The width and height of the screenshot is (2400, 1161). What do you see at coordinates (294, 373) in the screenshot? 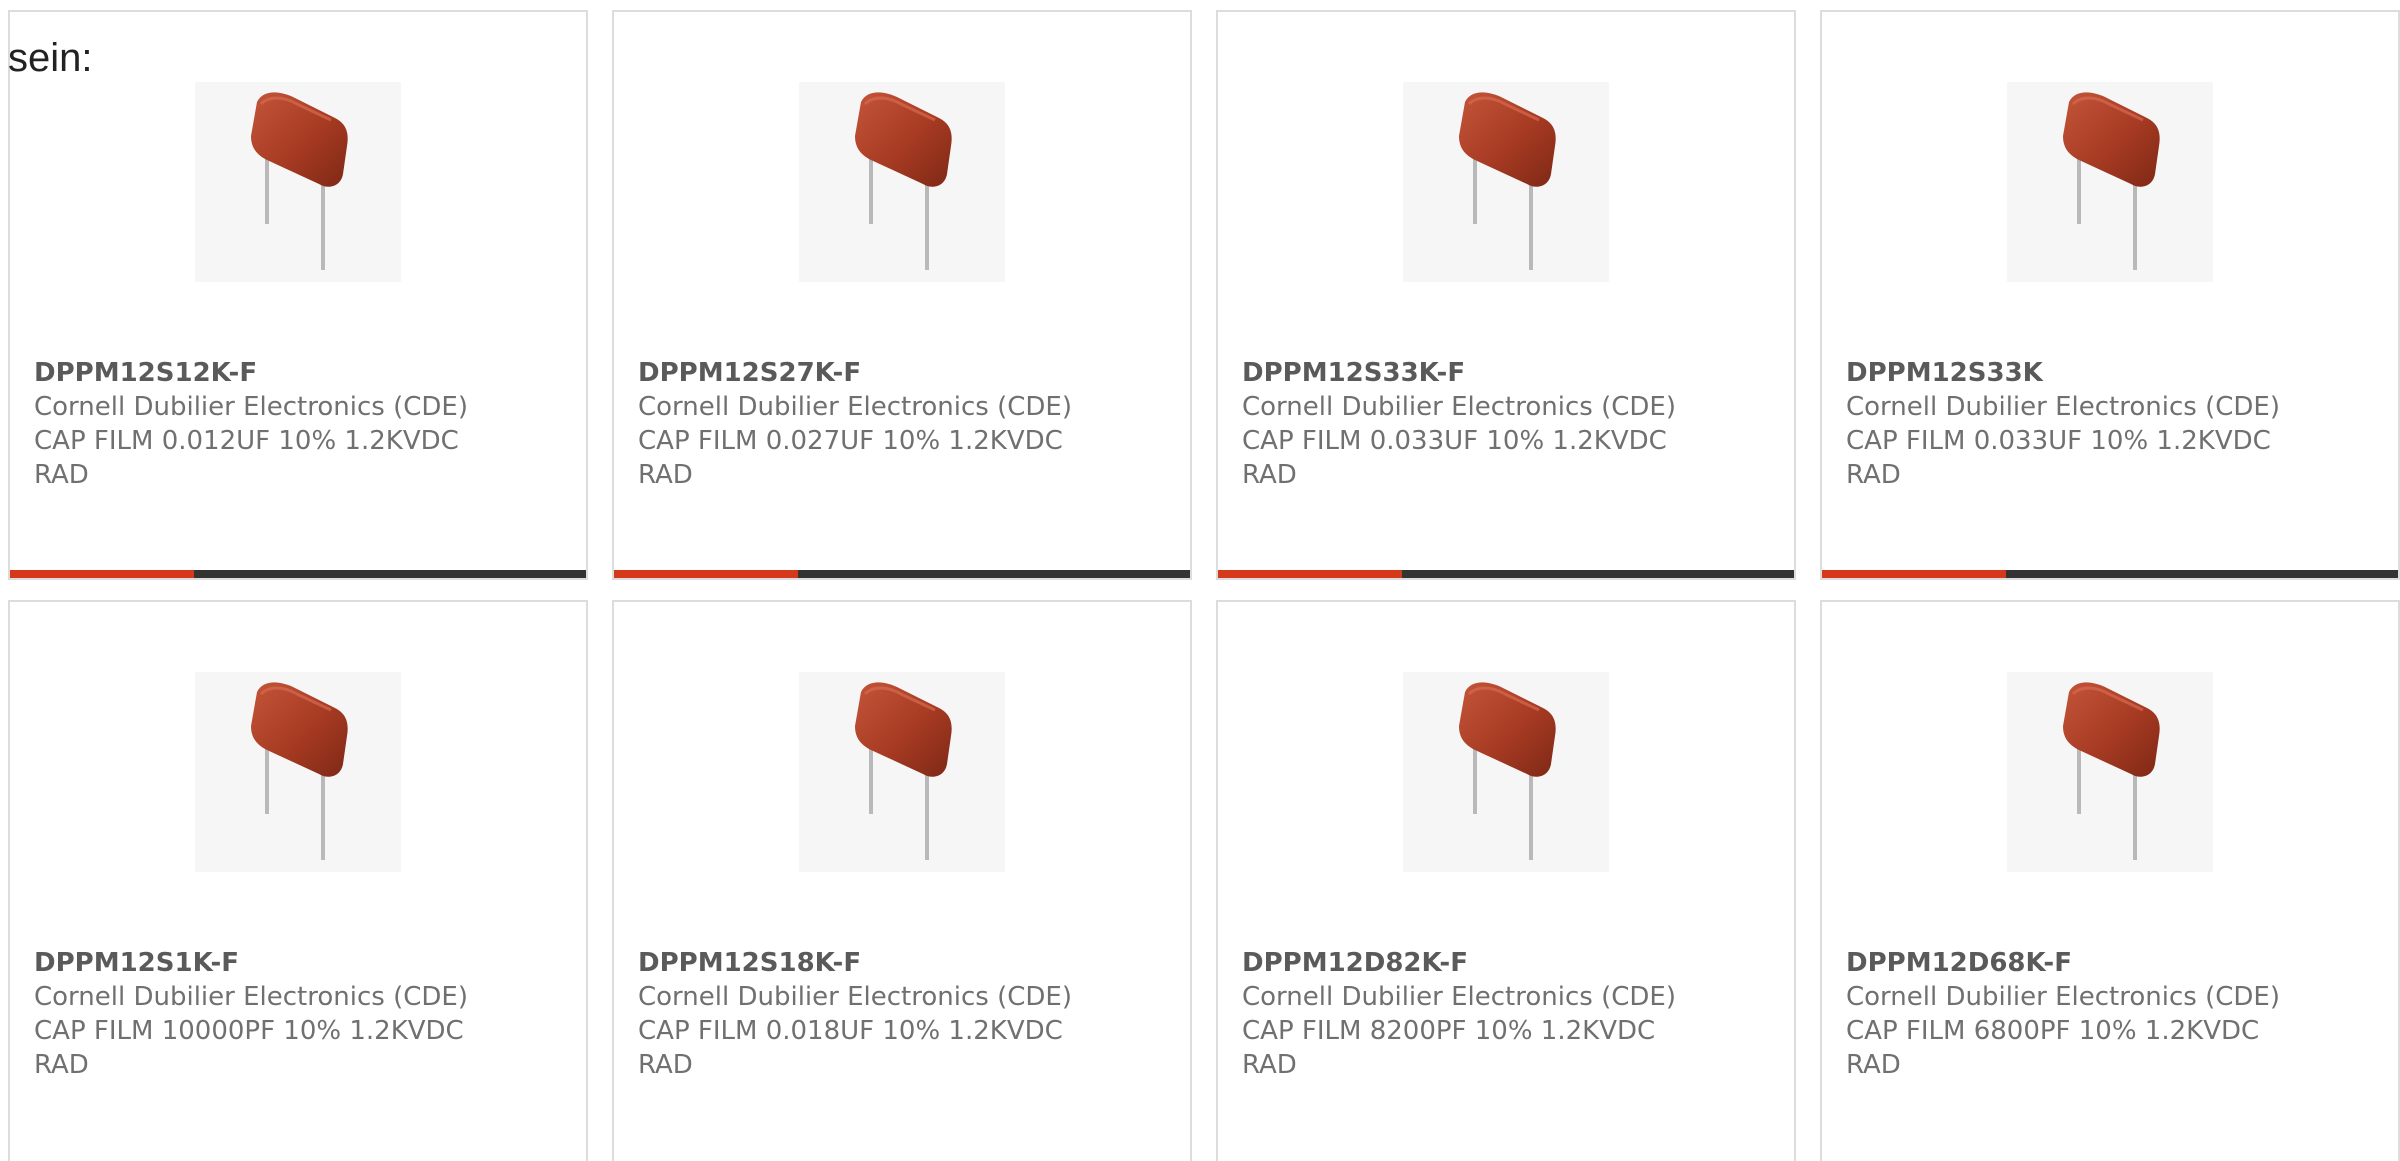
I see `part-number-link: DPPM12S12K-F` at bounding box center [294, 373].